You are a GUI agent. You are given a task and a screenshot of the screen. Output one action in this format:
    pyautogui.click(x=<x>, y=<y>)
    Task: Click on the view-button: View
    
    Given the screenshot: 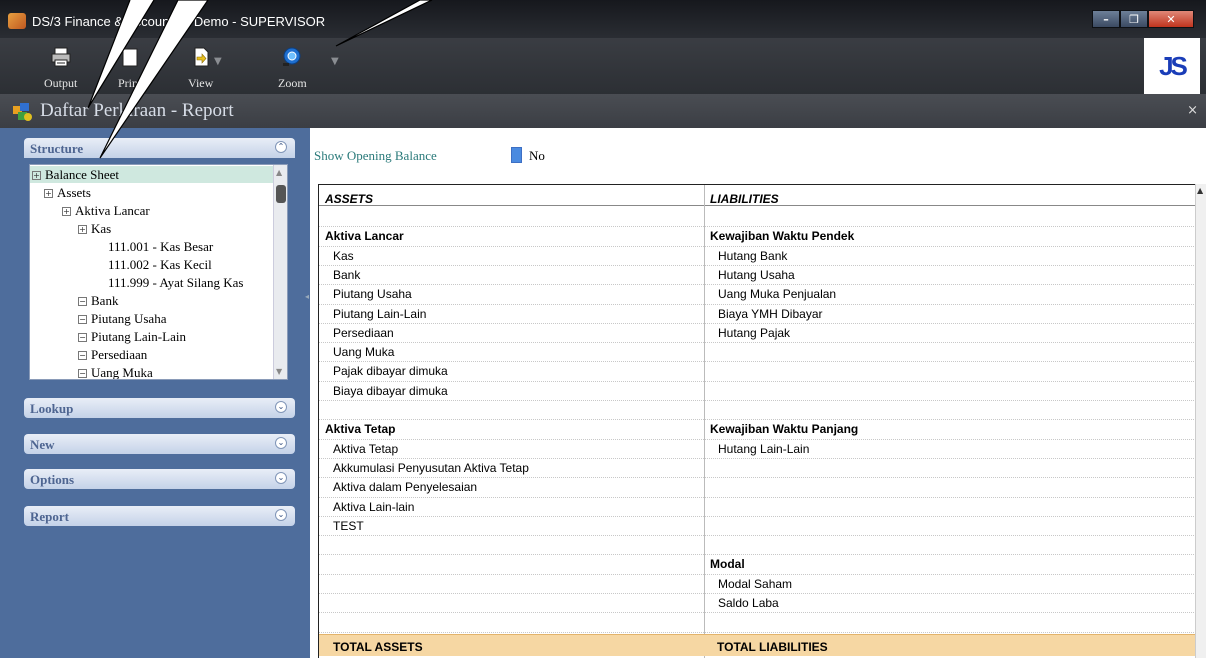 What is the action you would take?
    pyautogui.click(x=200, y=66)
    